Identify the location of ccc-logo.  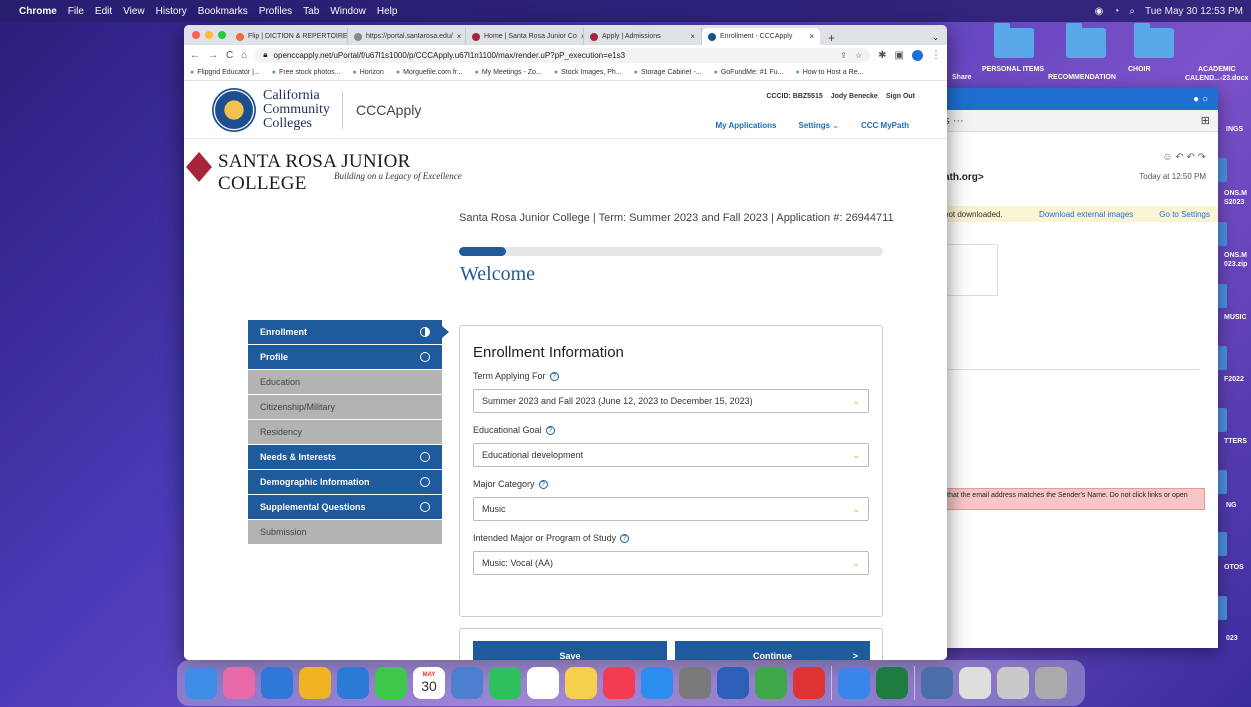
(234, 110).